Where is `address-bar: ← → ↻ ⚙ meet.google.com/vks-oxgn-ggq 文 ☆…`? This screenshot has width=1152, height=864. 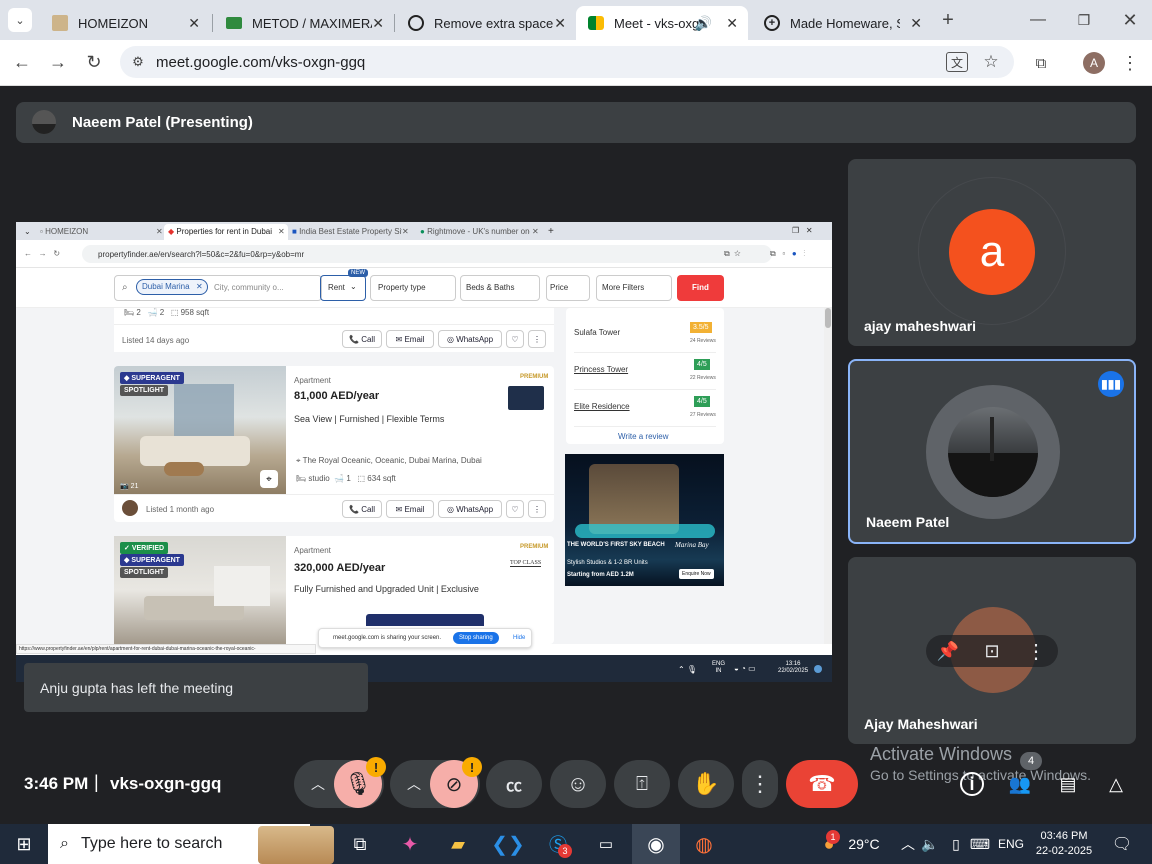 address-bar: ← → ↻ ⚙ meet.google.com/vks-oxgn-ggq 文 ☆… is located at coordinates (576, 63).